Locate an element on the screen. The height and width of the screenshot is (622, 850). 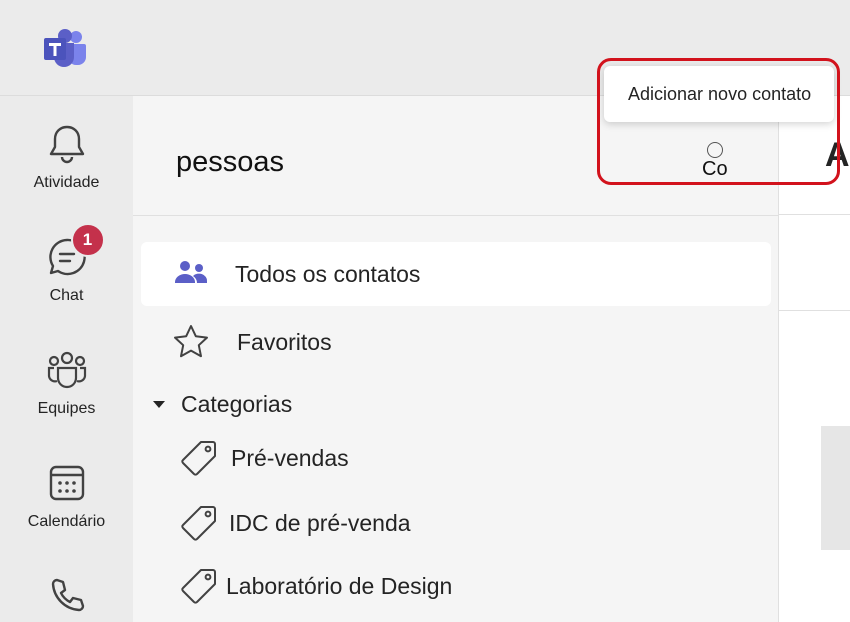
content-placeholder is located at coordinates (835, 488).